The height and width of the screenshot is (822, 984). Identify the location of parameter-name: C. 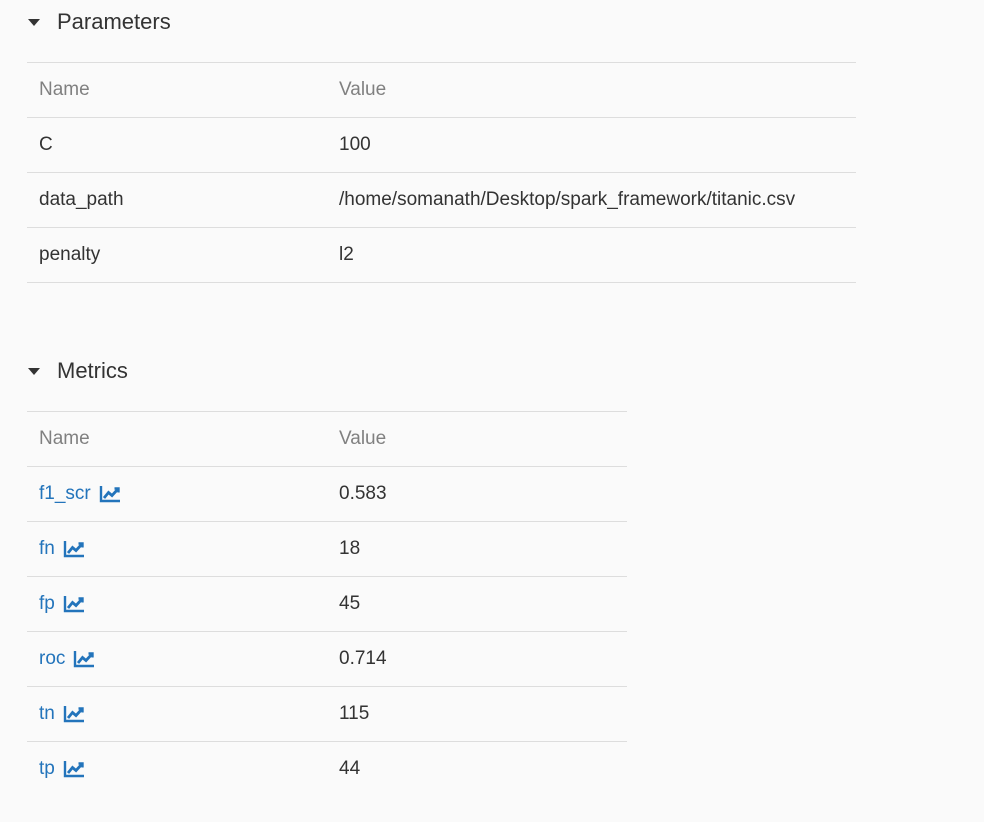
(177, 145).